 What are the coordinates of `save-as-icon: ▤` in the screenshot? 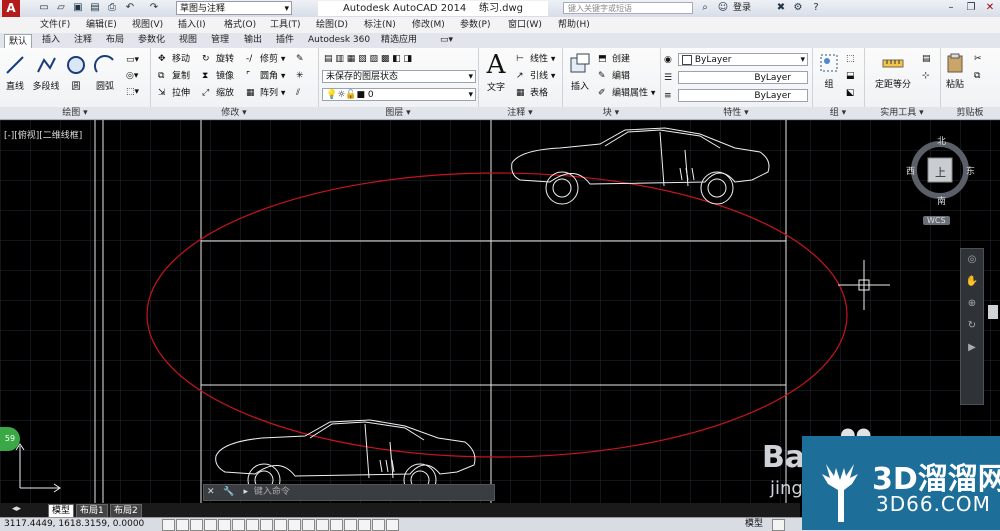 It's located at (95, 8).